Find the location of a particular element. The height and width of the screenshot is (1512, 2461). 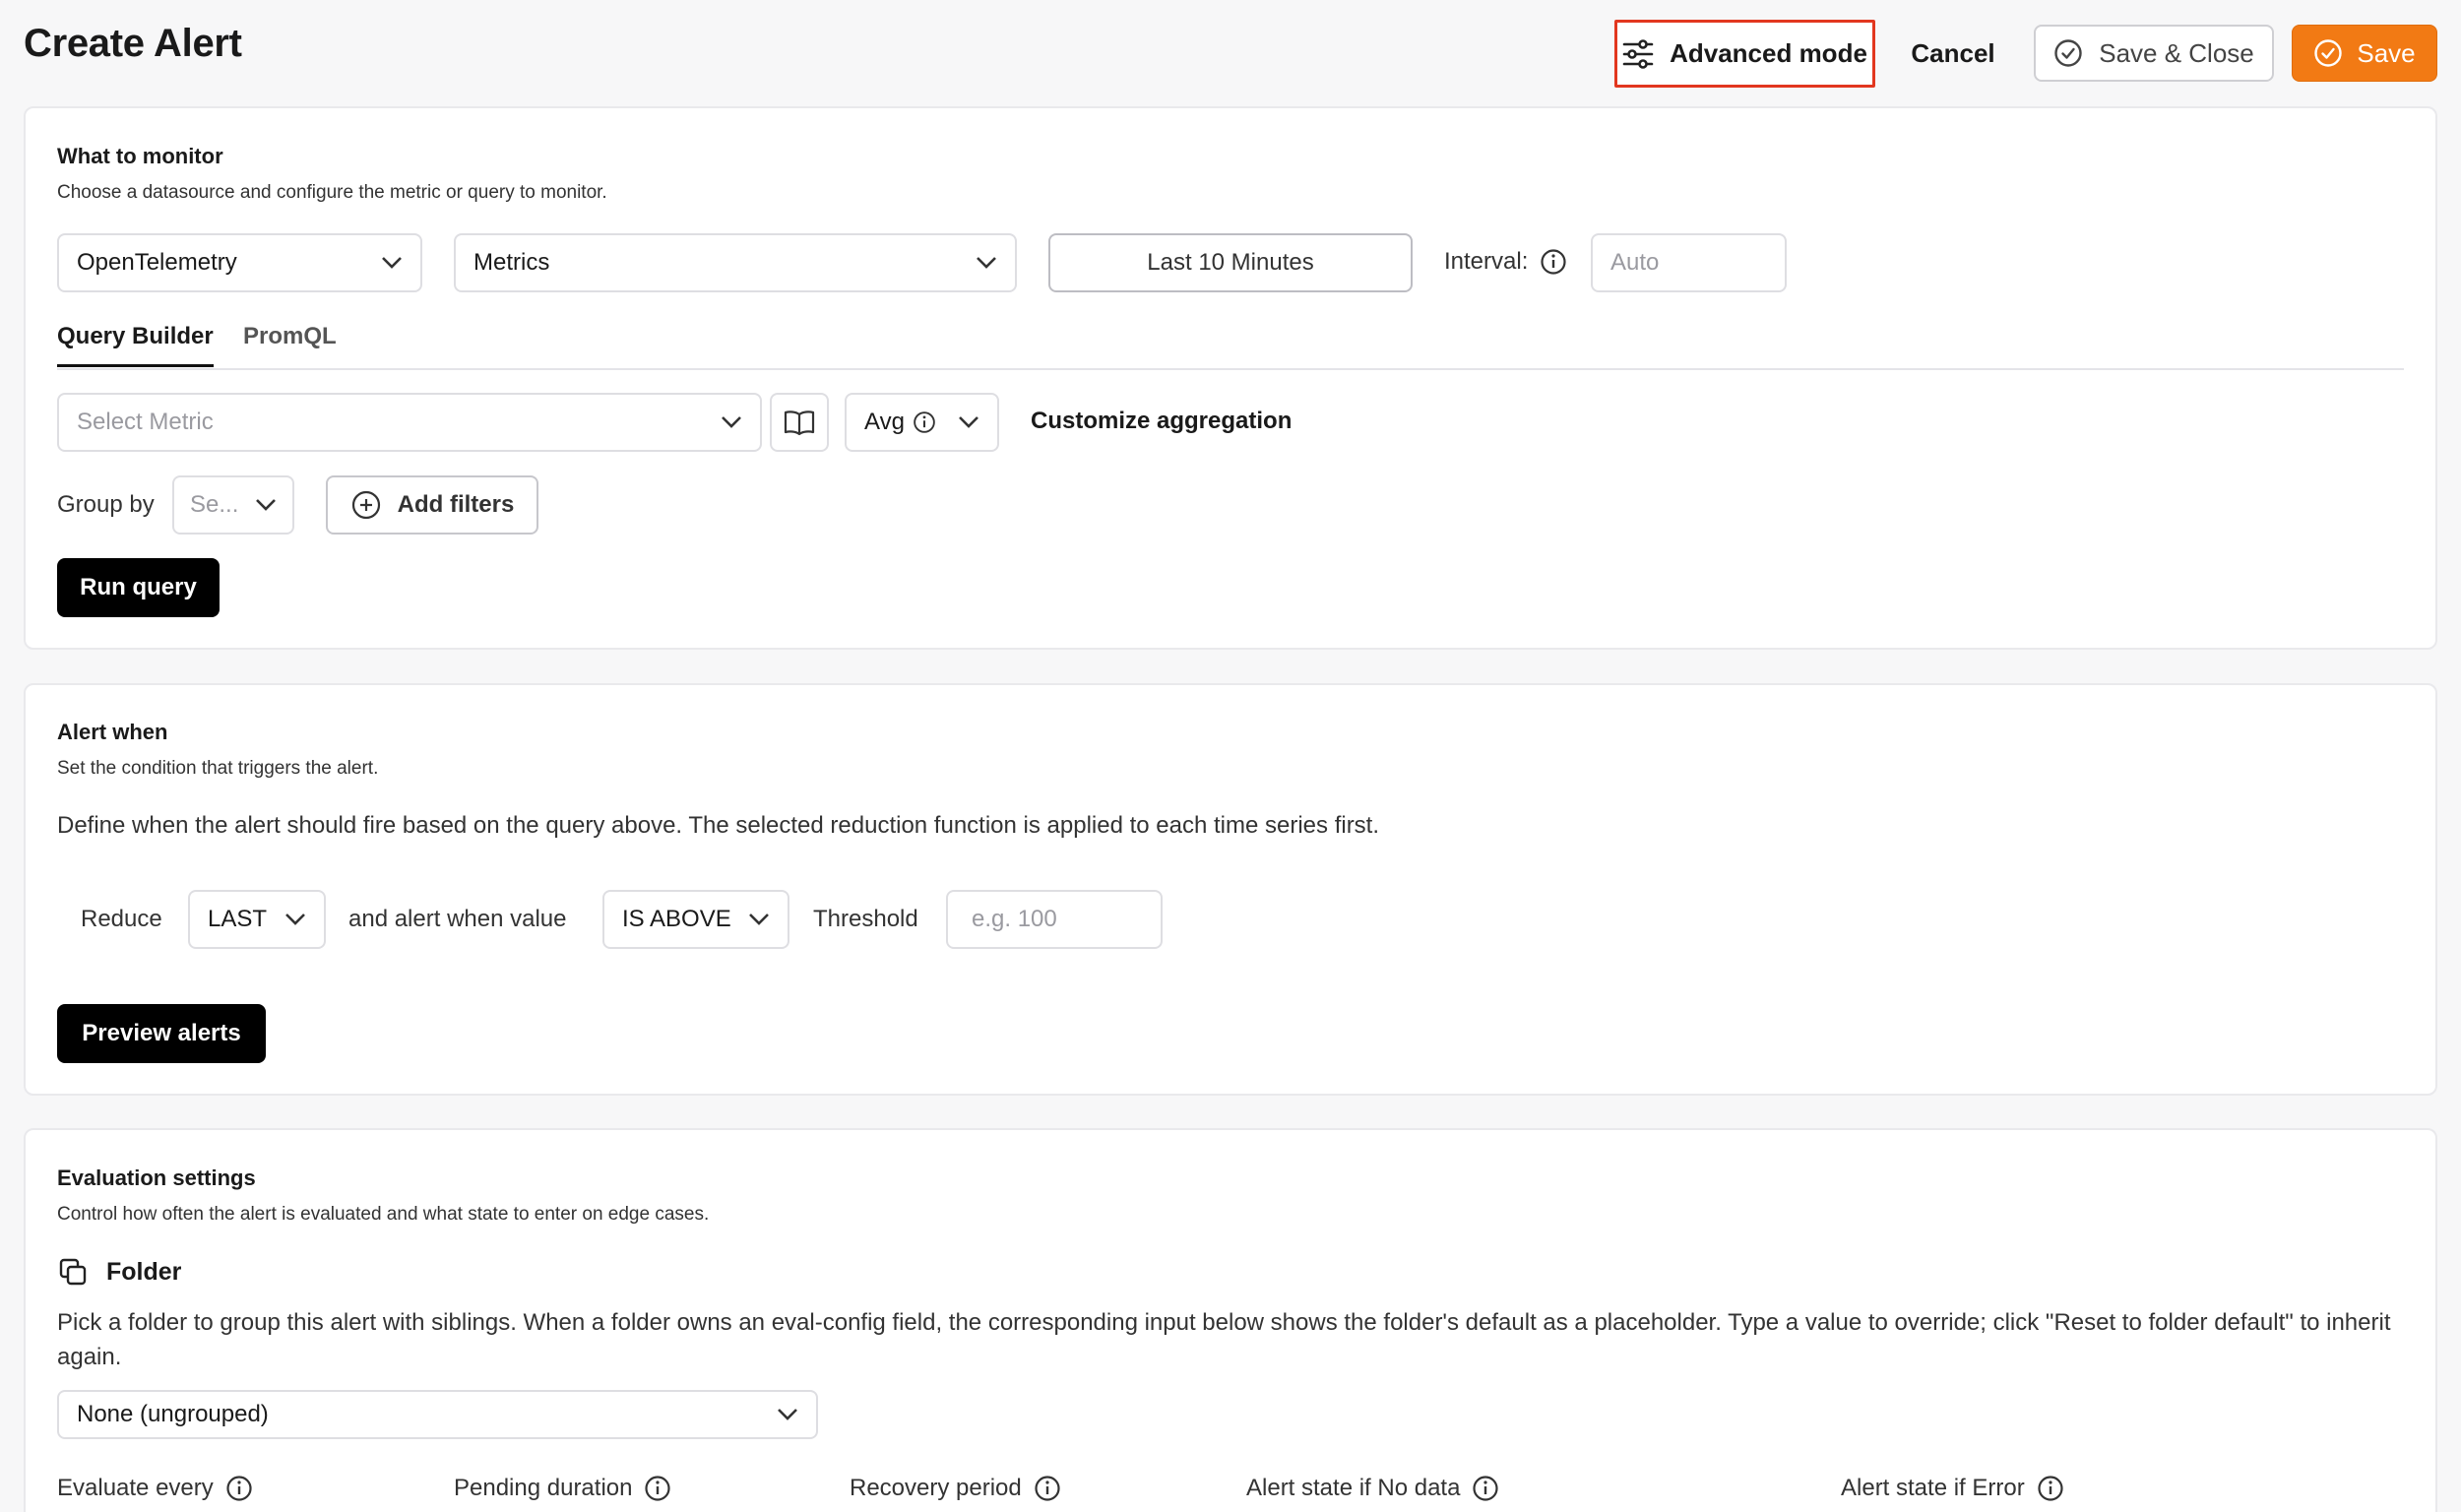

save-button: Save is located at coordinates (2364, 53).